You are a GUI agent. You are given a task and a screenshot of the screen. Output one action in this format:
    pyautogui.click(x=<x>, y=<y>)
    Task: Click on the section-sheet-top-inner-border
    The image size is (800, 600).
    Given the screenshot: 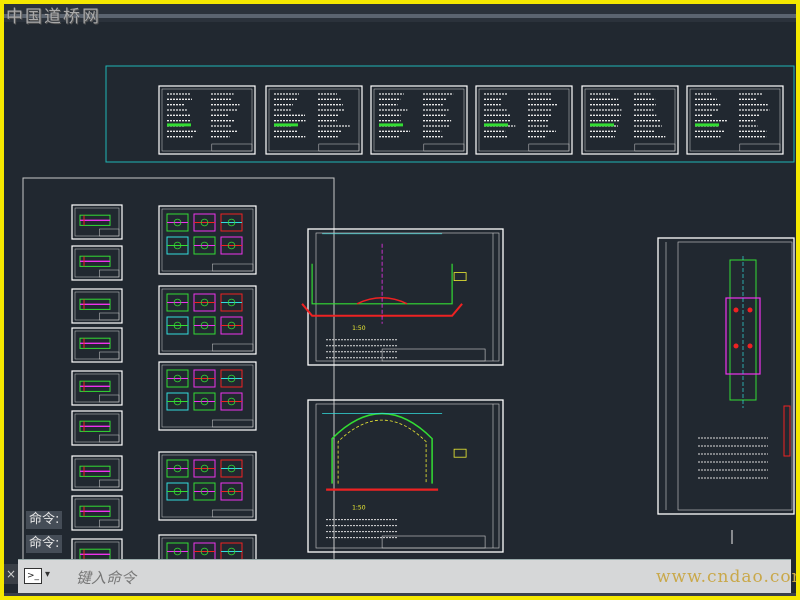 What is the action you would take?
    pyautogui.click(x=407, y=297)
    